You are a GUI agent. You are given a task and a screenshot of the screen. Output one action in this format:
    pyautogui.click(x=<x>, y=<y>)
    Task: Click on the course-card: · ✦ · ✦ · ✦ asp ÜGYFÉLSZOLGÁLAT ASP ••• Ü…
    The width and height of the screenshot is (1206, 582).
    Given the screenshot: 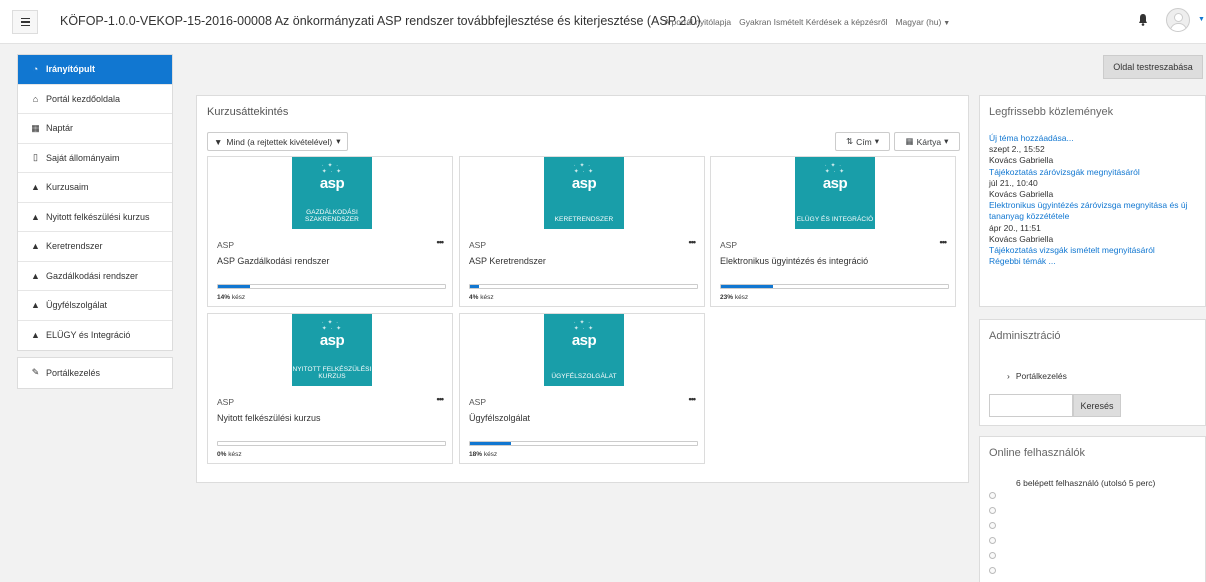 What is the action you would take?
    pyautogui.click(x=582, y=388)
    